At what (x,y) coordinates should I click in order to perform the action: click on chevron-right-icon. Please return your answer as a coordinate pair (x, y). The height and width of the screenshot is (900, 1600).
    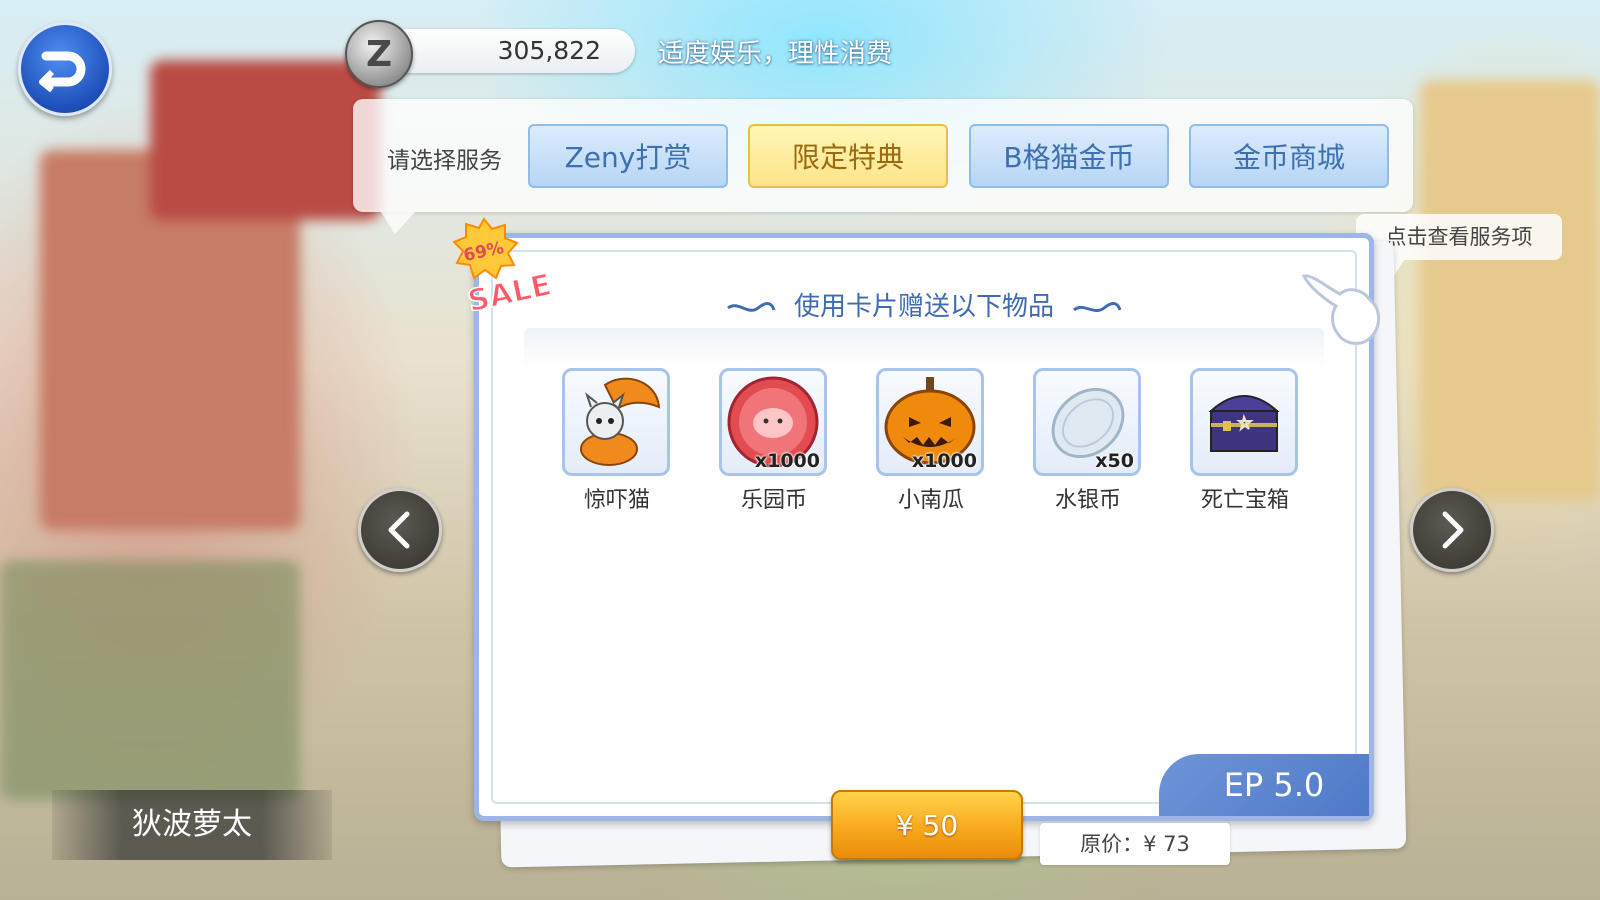
    Looking at the image, I should click on (1453, 530).